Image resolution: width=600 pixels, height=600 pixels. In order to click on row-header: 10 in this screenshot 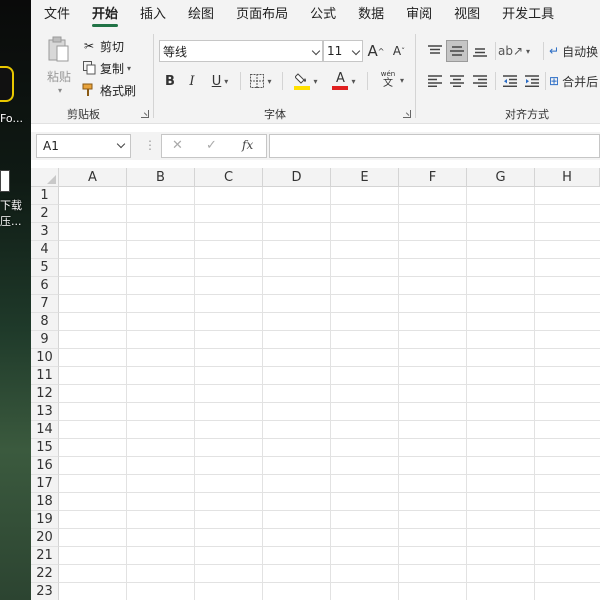, I will do `click(45, 358)`.